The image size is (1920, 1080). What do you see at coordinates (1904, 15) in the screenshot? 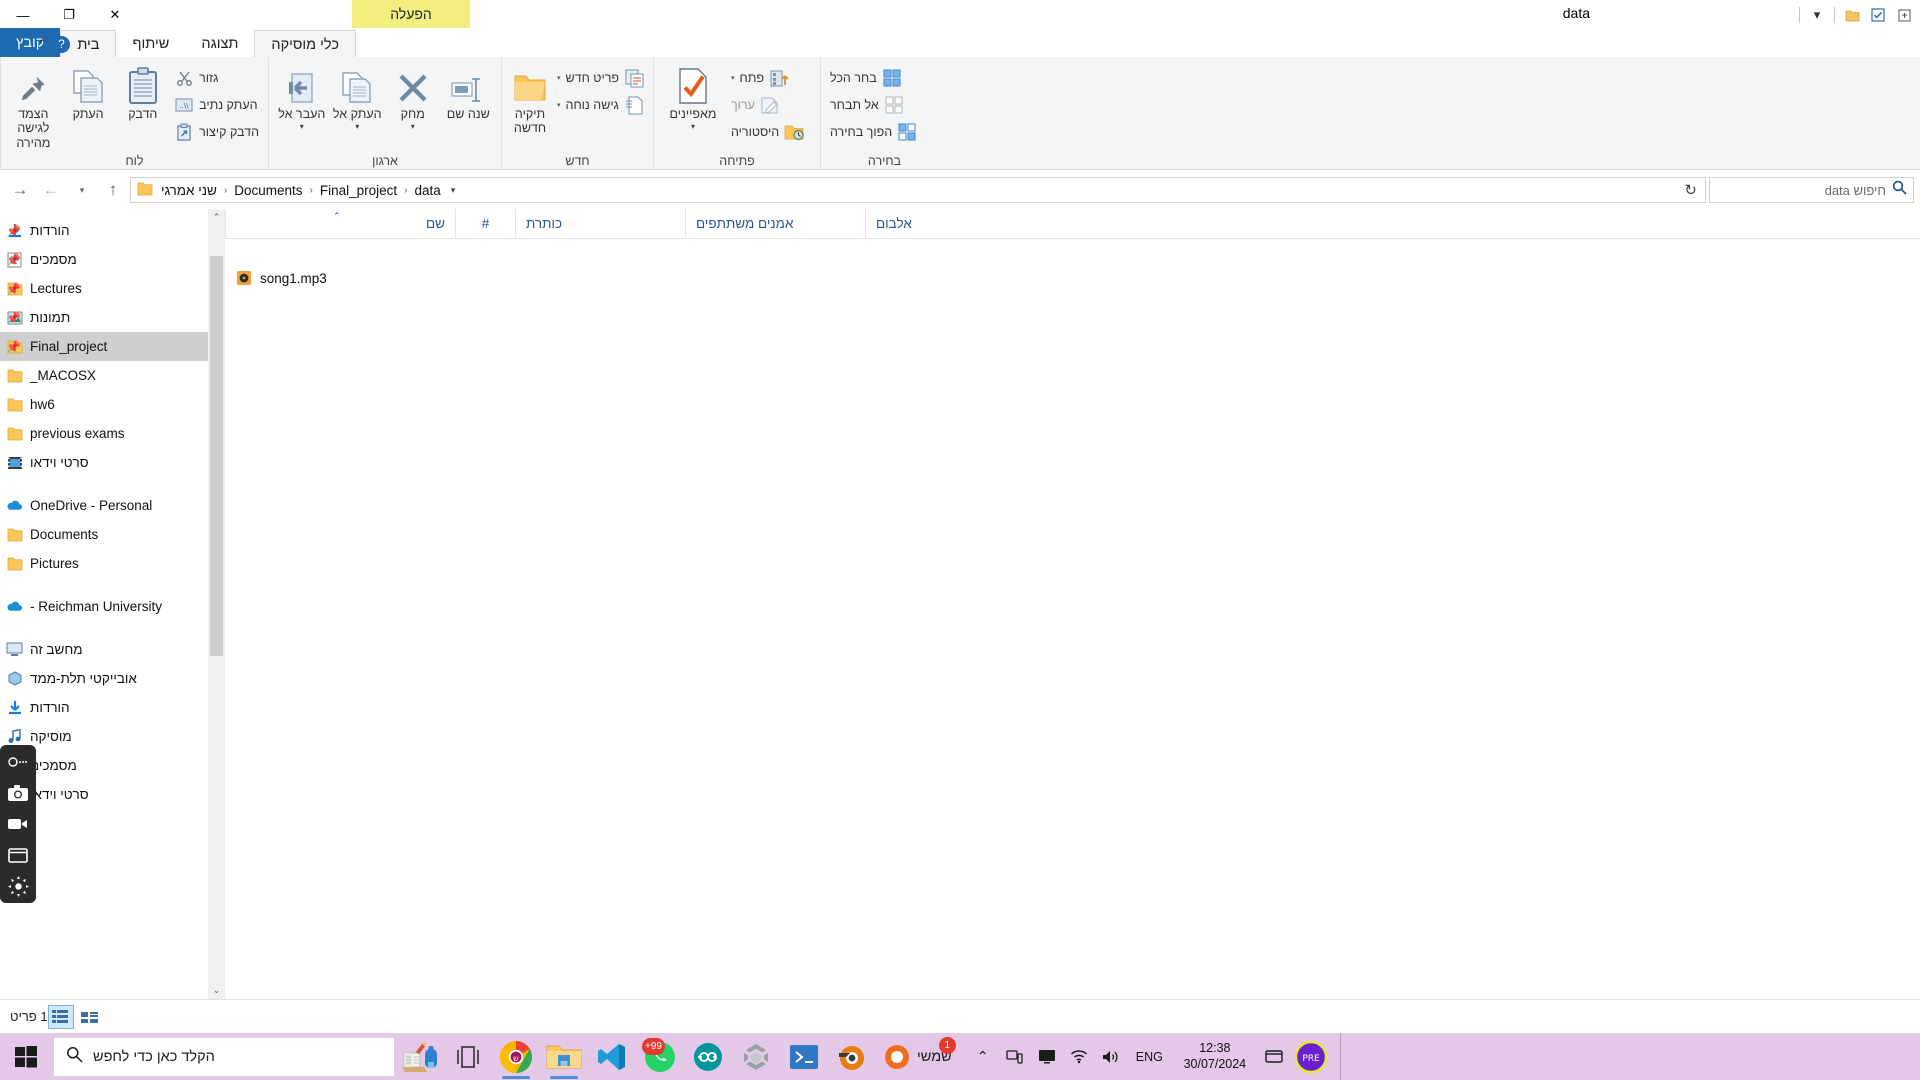
I see `qat-more-icon` at bounding box center [1904, 15].